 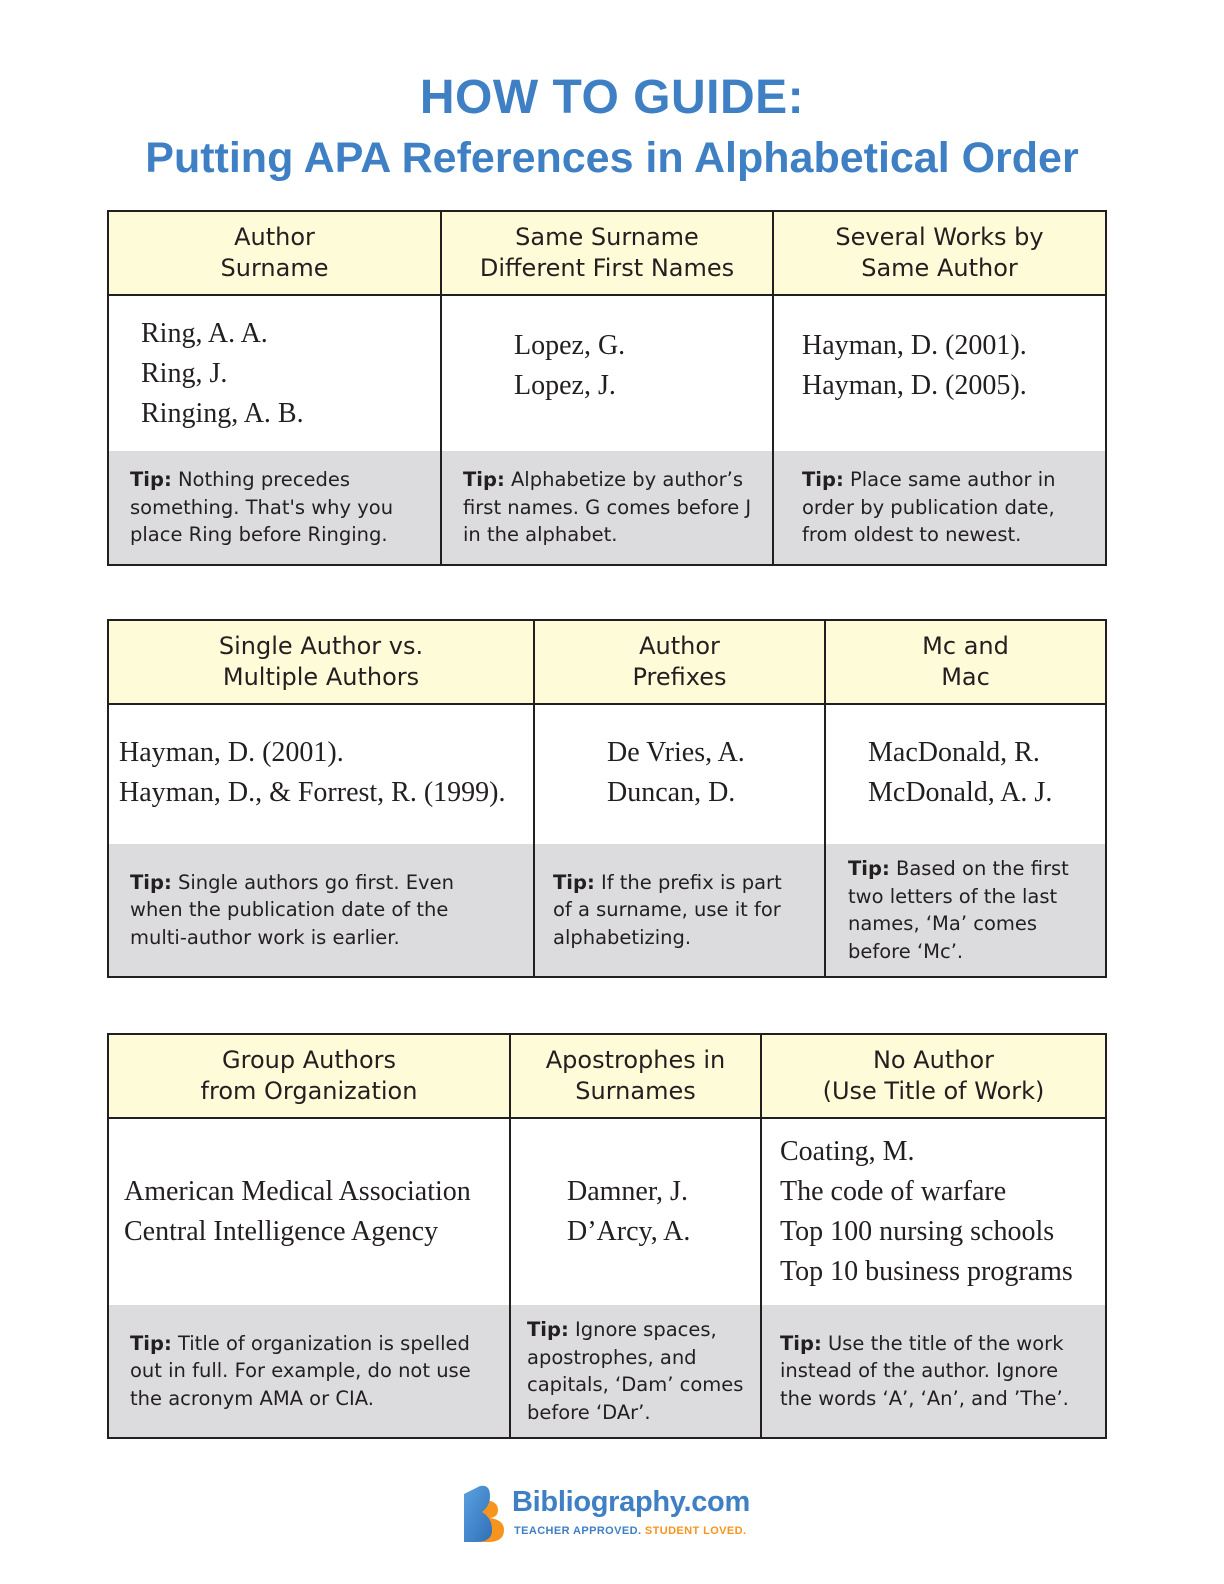 What do you see at coordinates (570, 345) in the screenshot?
I see `example-entry: Lopez, G.` at bounding box center [570, 345].